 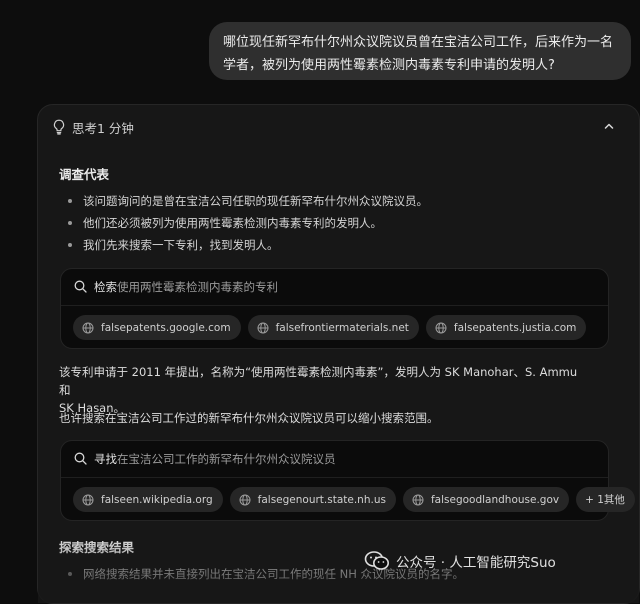 I want to click on source-chip: falseen.wikipedia.org, so click(x=148, y=499).